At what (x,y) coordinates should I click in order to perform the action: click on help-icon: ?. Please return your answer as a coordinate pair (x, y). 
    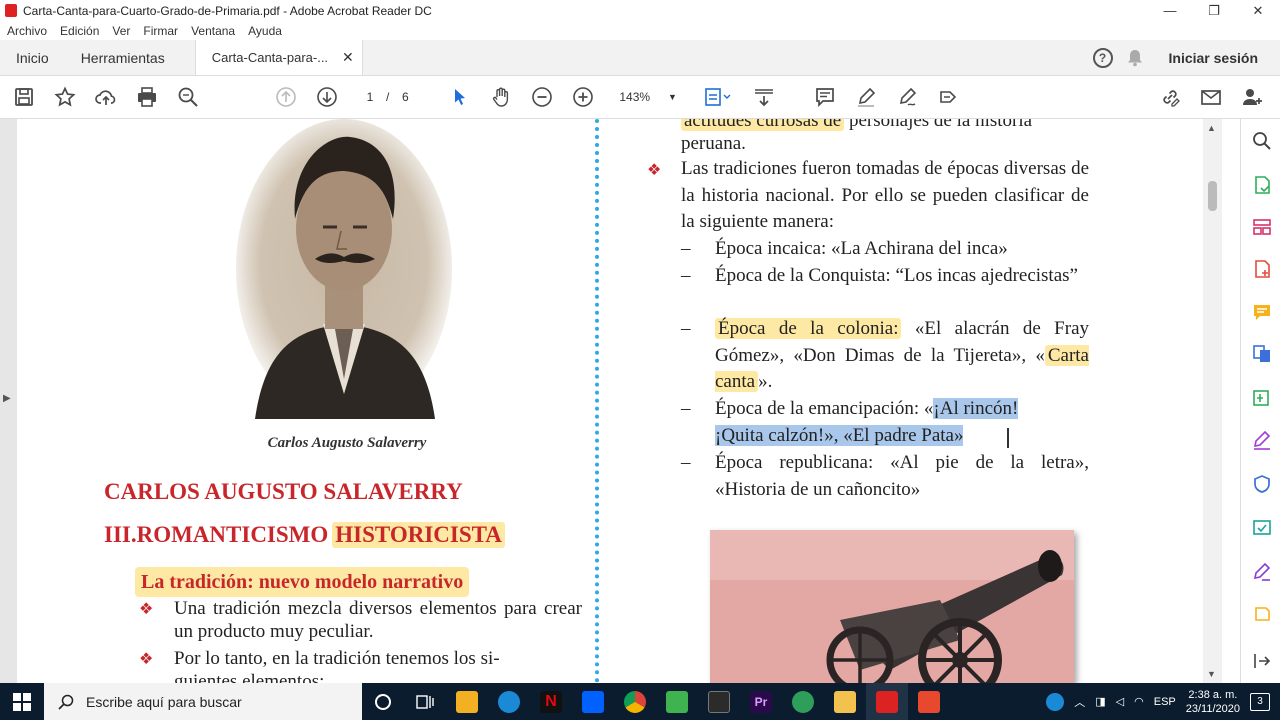
    Looking at the image, I should click on (1102, 57).